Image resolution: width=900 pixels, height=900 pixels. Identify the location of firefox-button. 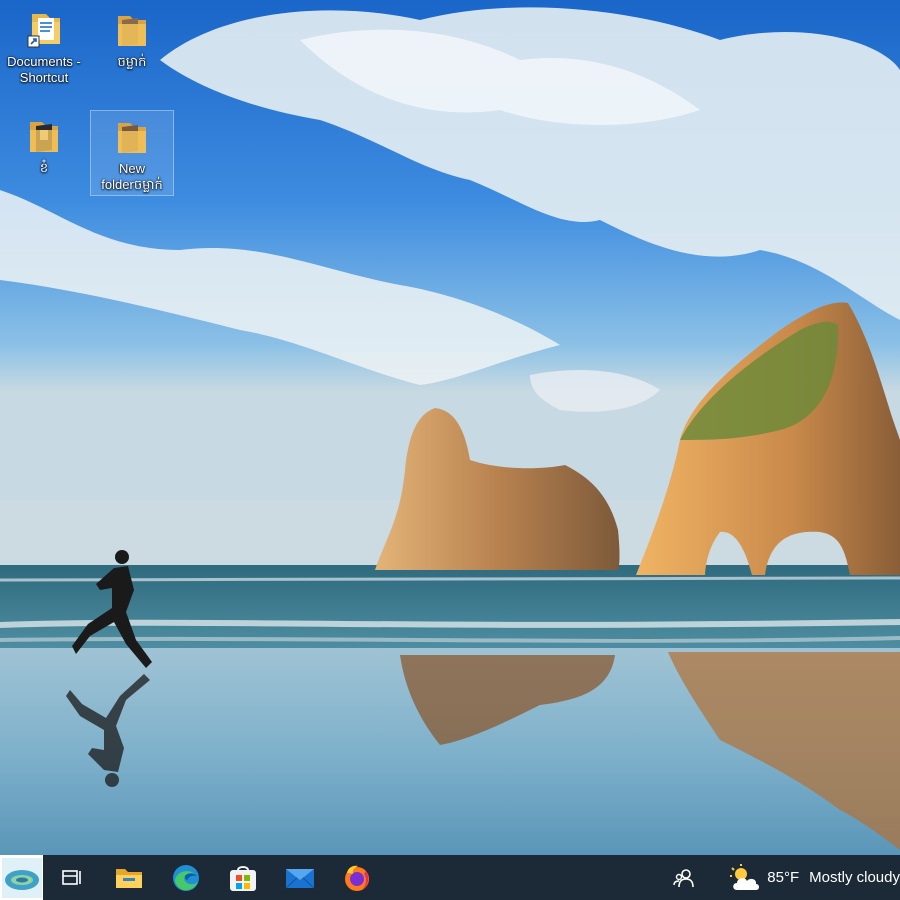
(356, 877).